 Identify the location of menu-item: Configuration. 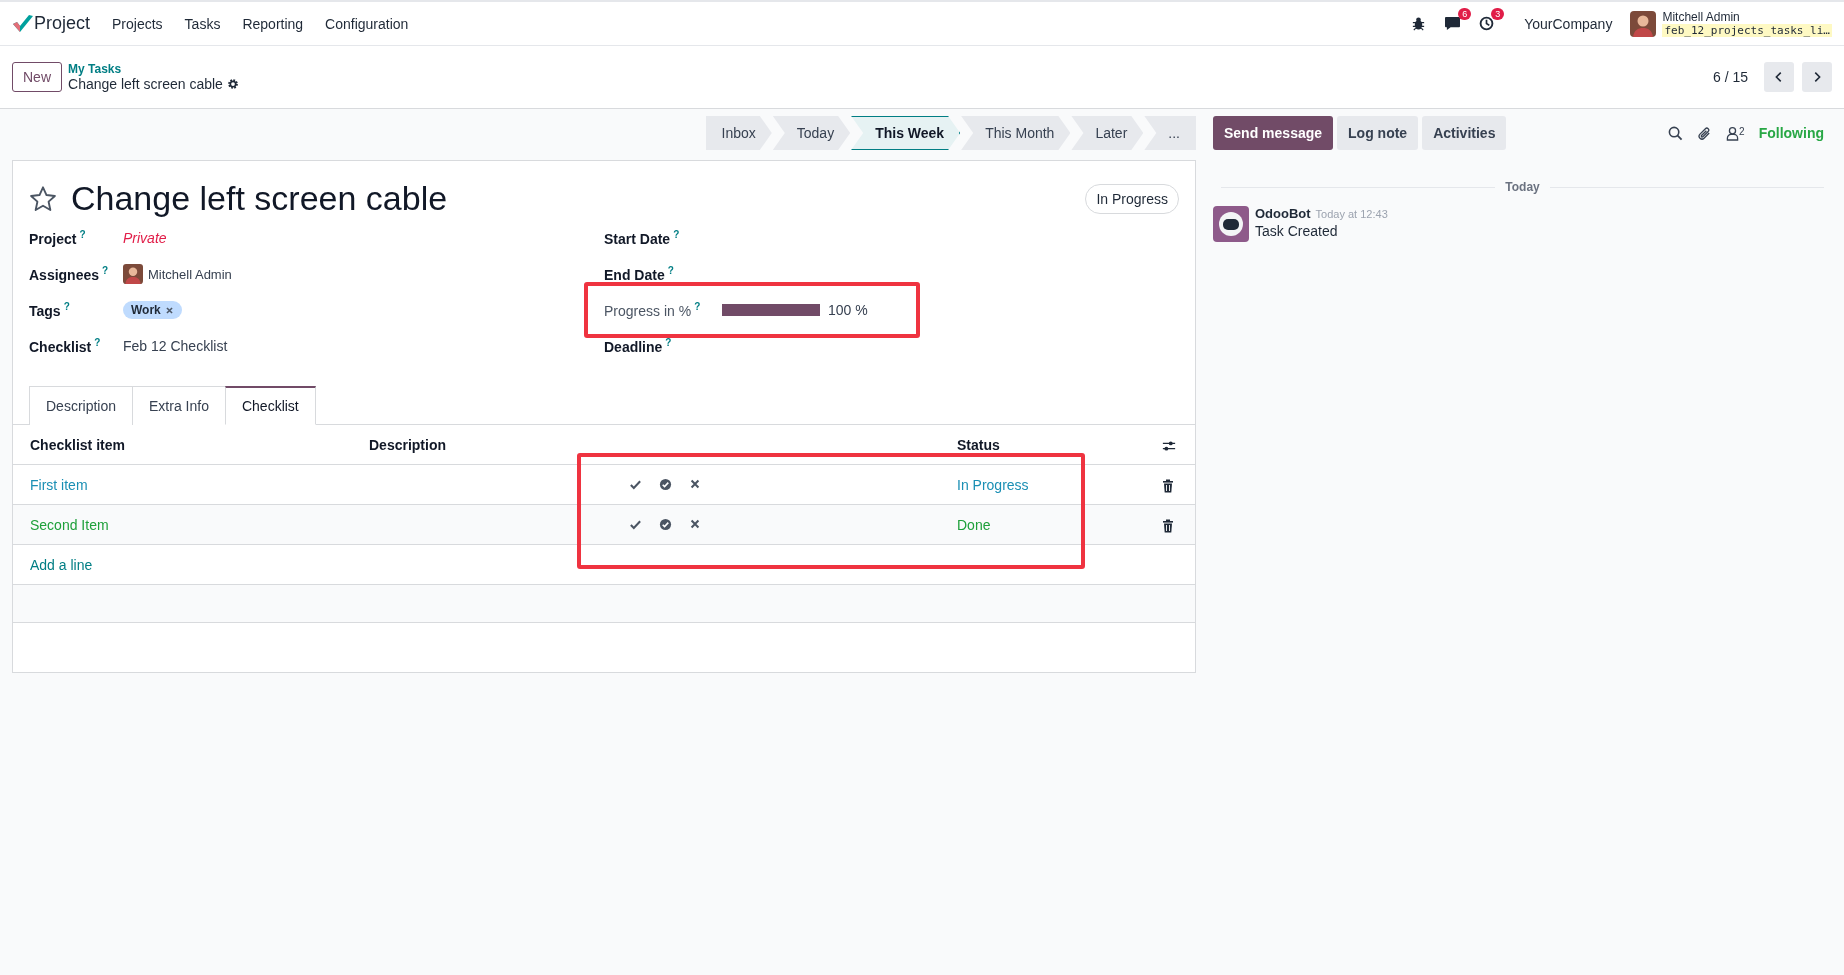
(367, 23).